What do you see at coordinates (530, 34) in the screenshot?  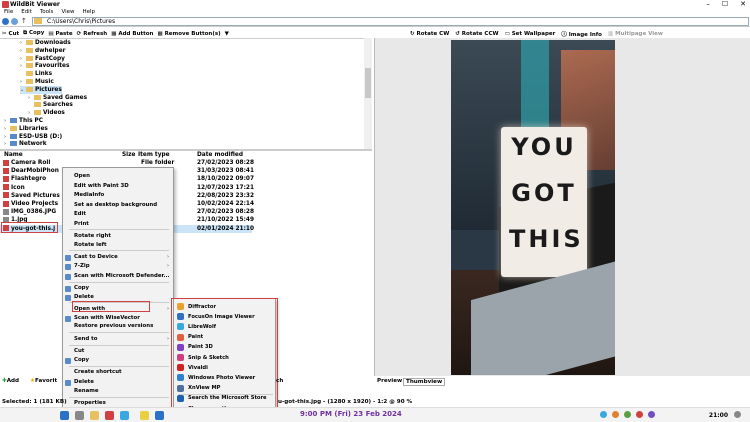 I see `set-wallpaper-button: ▭ Set Wallpaper` at bounding box center [530, 34].